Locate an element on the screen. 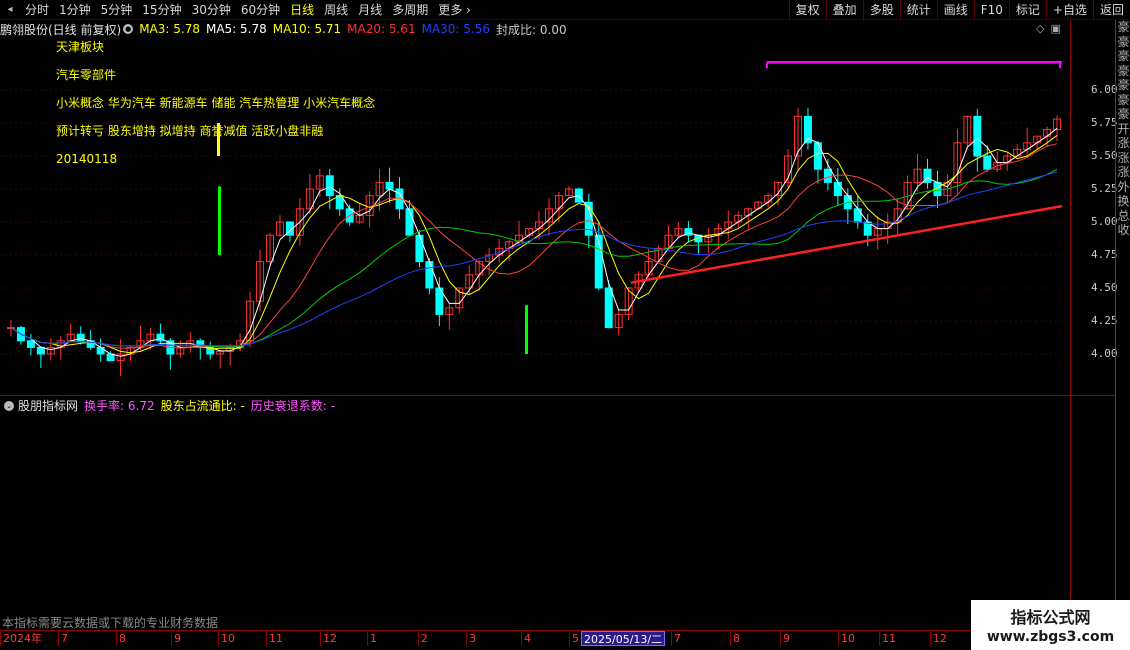  date-cursor-label: 2025/05/13/二 is located at coordinates (623, 638).